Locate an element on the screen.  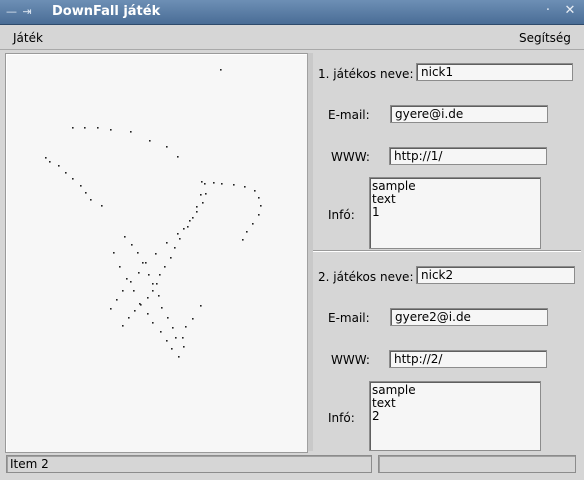
player1-name-label: 1. játékos neve: is located at coordinates (366, 74).